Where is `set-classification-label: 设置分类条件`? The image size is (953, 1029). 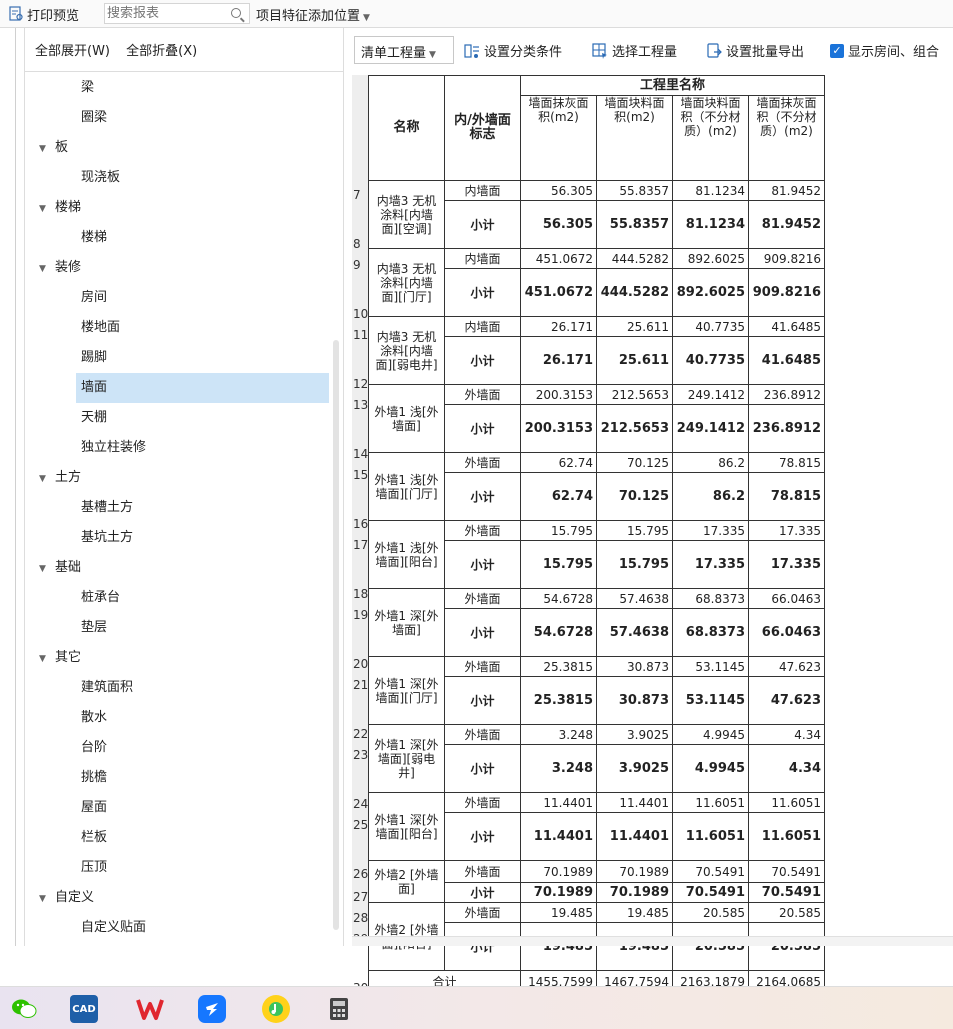 set-classification-label: 设置分类条件 is located at coordinates (523, 52).